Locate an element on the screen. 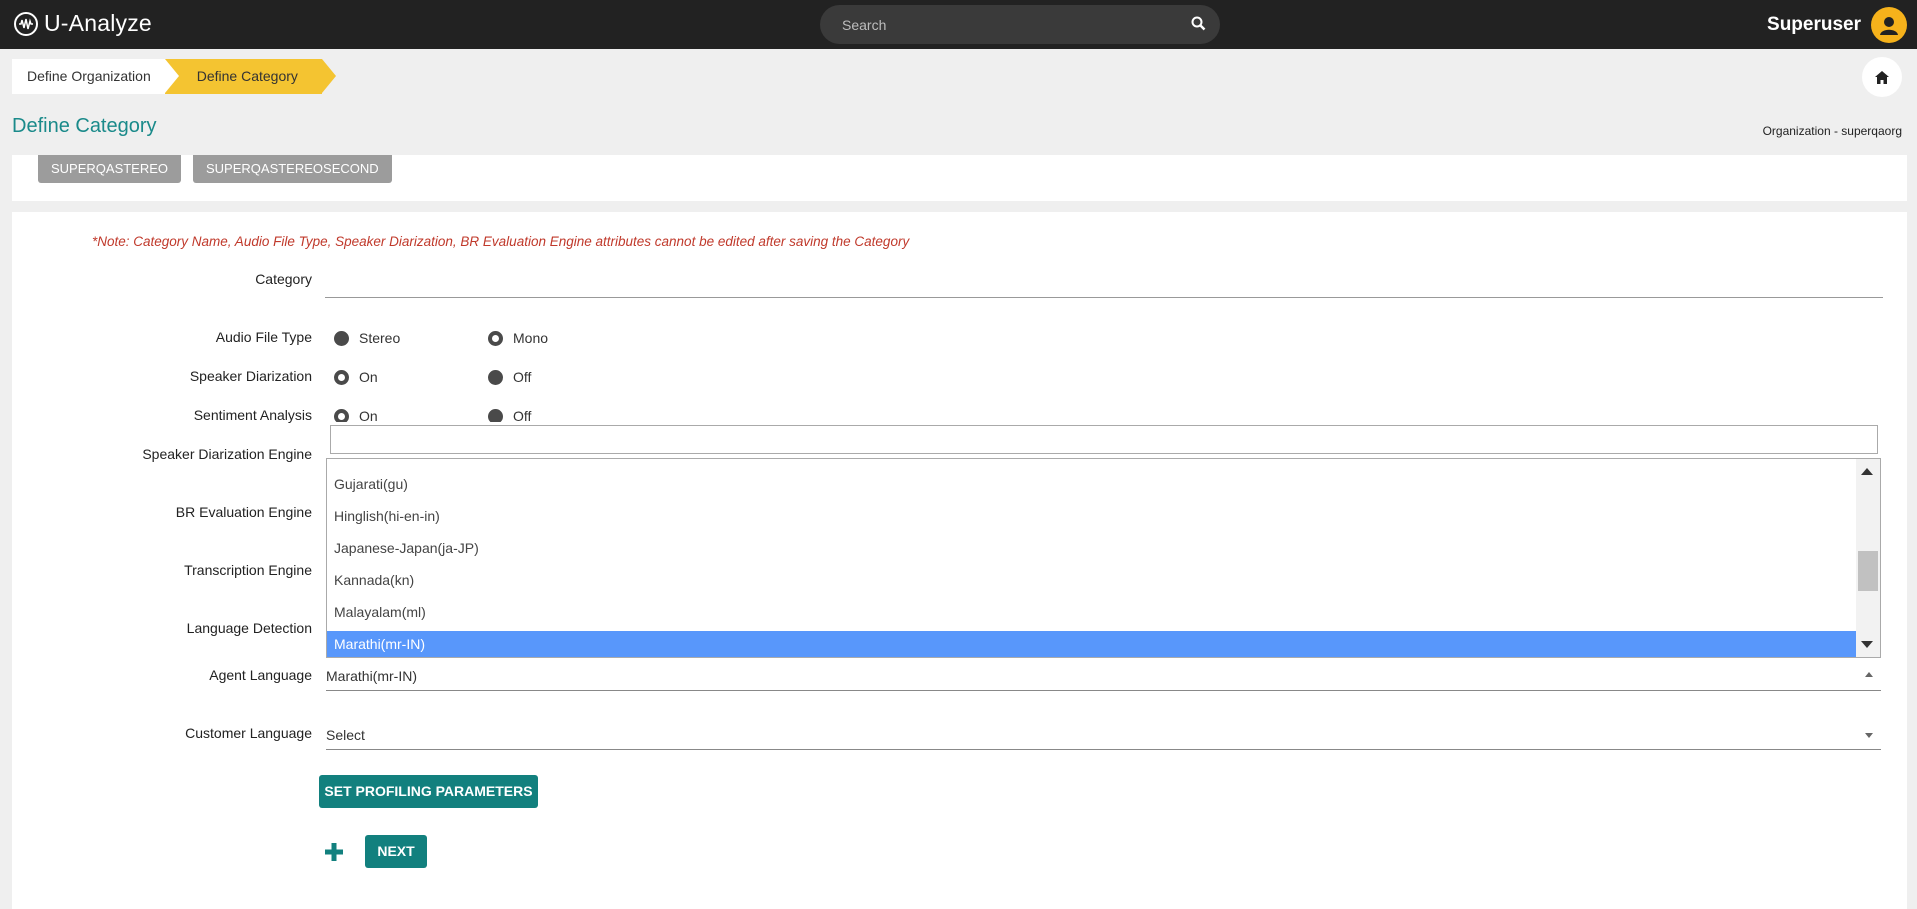 Image resolution: width=1917 pixels, height=909 pixels. sentiment-analysis-label: Sentiment Analysis is located at coordinates (252, 415).